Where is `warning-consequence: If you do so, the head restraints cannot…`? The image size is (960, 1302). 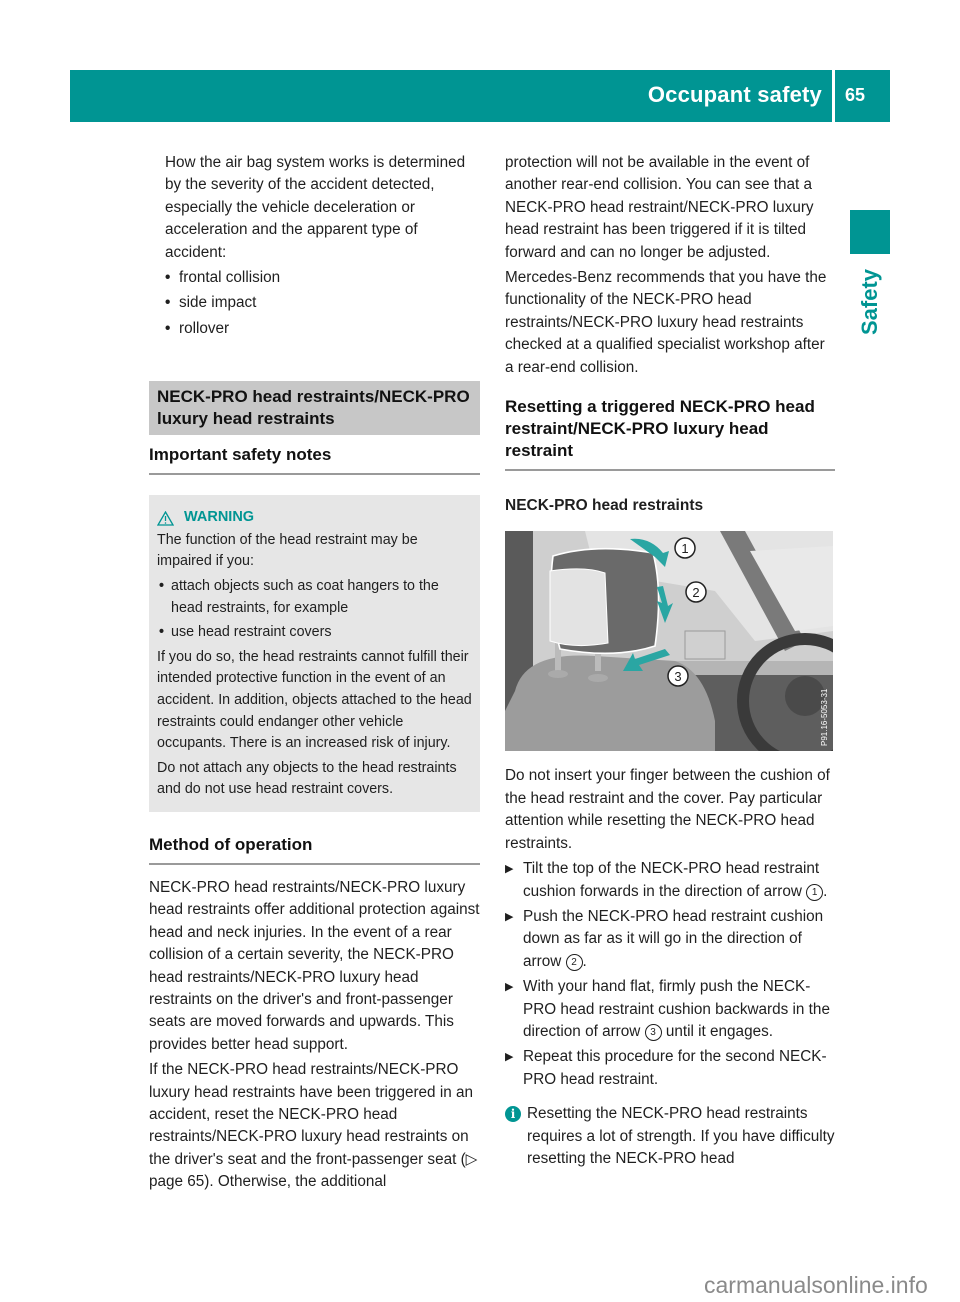
warning-consequence: If you do so, the head restraints cannot… is located at coordinates (314, 700).